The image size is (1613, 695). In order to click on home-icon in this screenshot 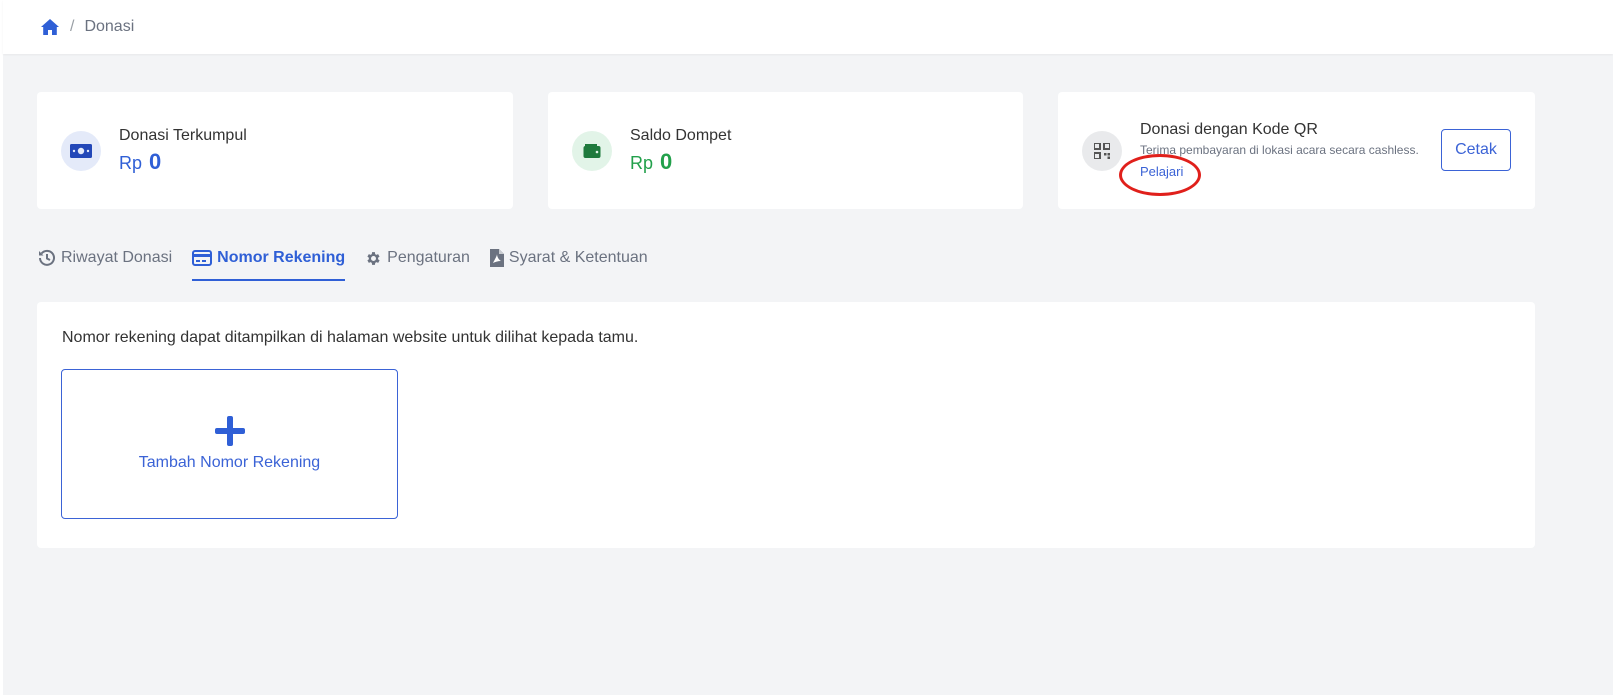, I will do `click(50, 27)`.